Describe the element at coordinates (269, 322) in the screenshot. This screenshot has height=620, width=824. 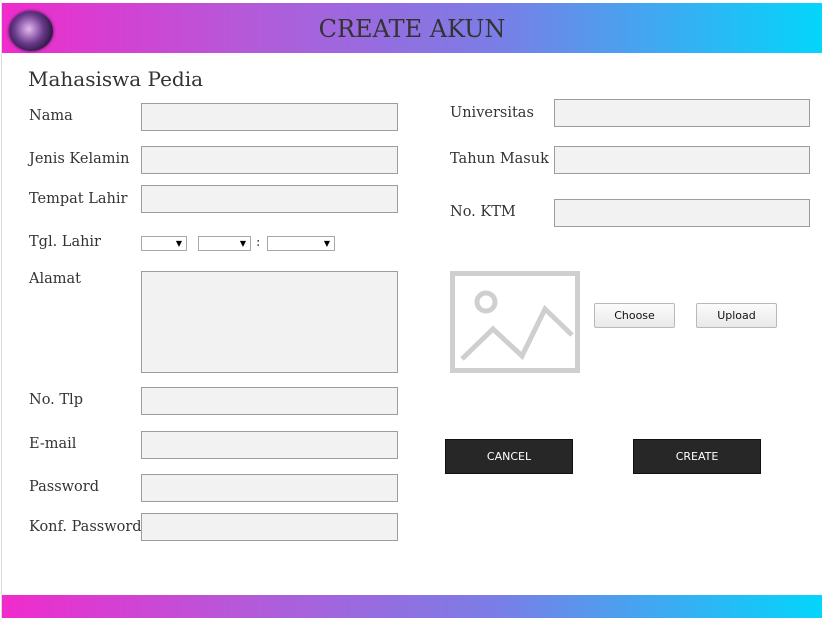
I see `alamat-textarea` at that location.